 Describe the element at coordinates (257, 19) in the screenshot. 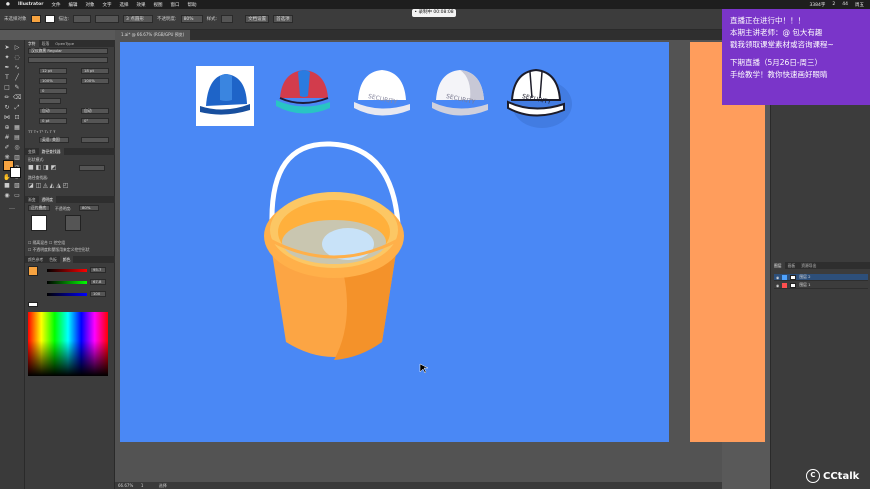

I see `doc-setup-button: 文档设置` at that location.